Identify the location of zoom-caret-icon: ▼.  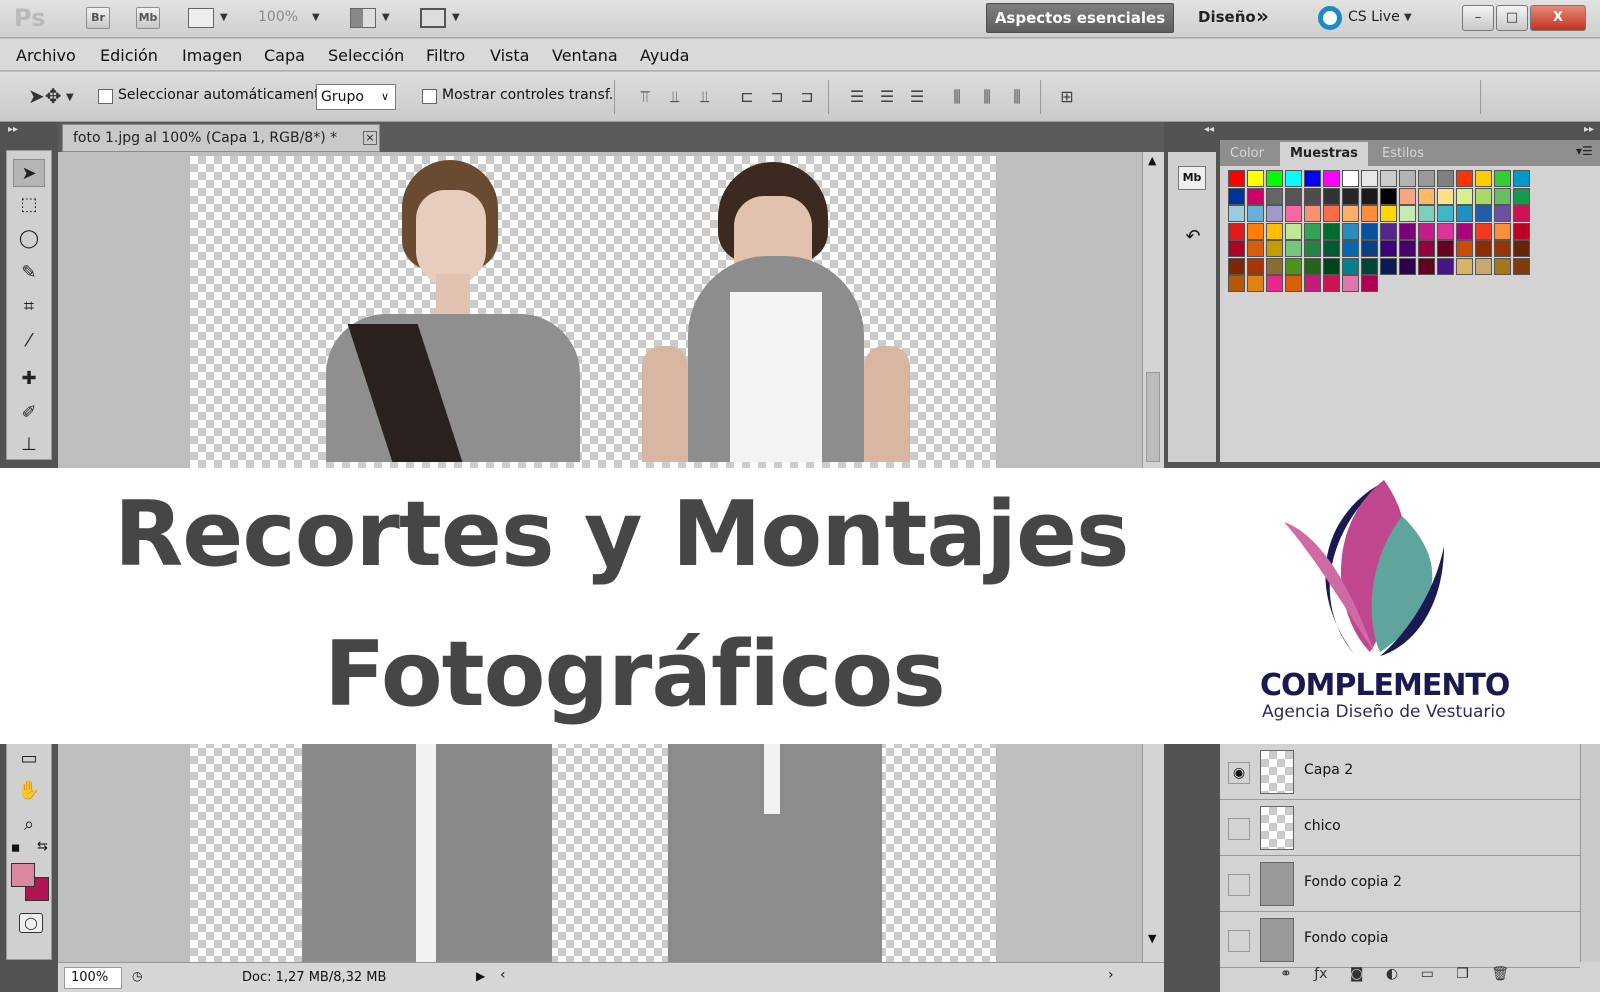
(316, 17).